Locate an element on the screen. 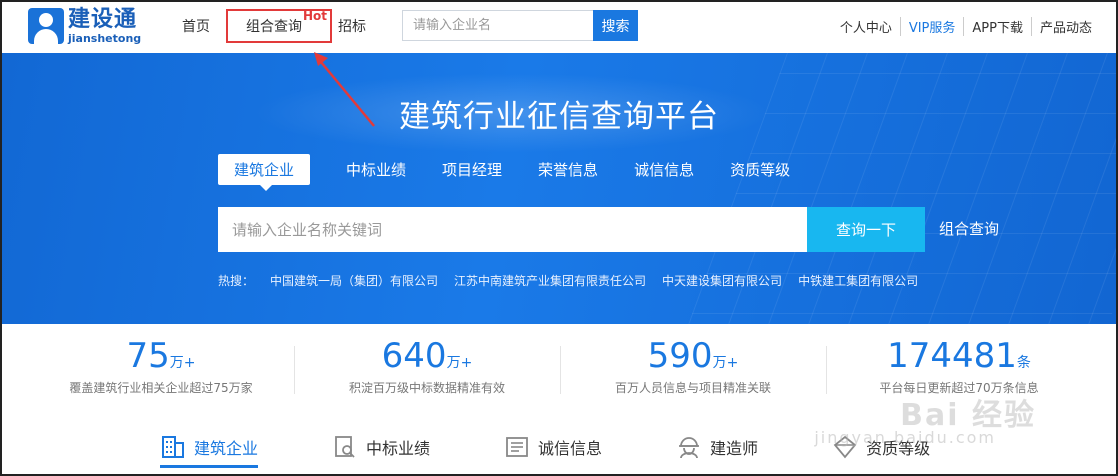 The height and width of the screenshot is (476, 1118). feature-tab-credit-info: 诚信信息 is located at coordinates (553, 451).